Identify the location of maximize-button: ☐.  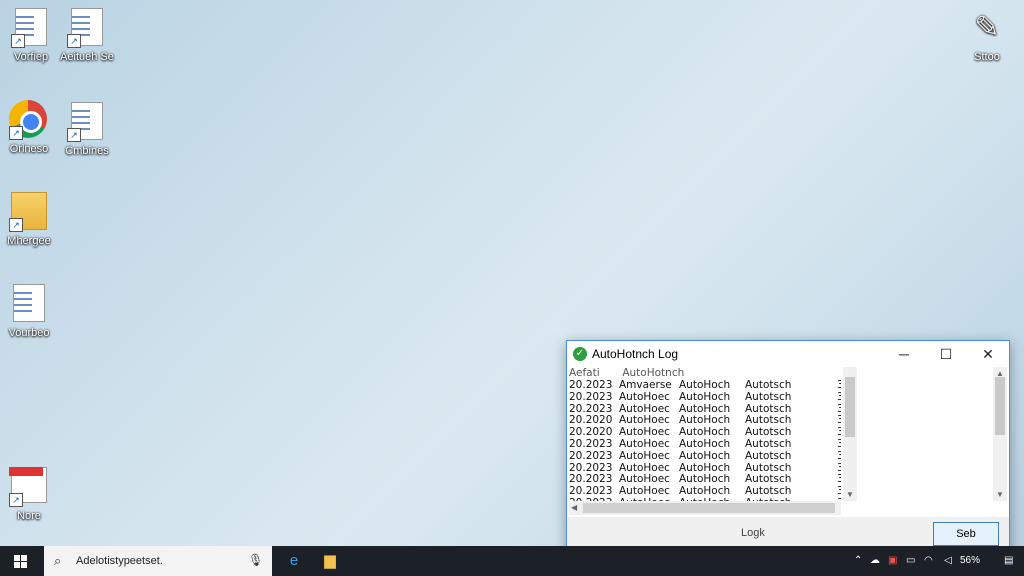
(946, 354).